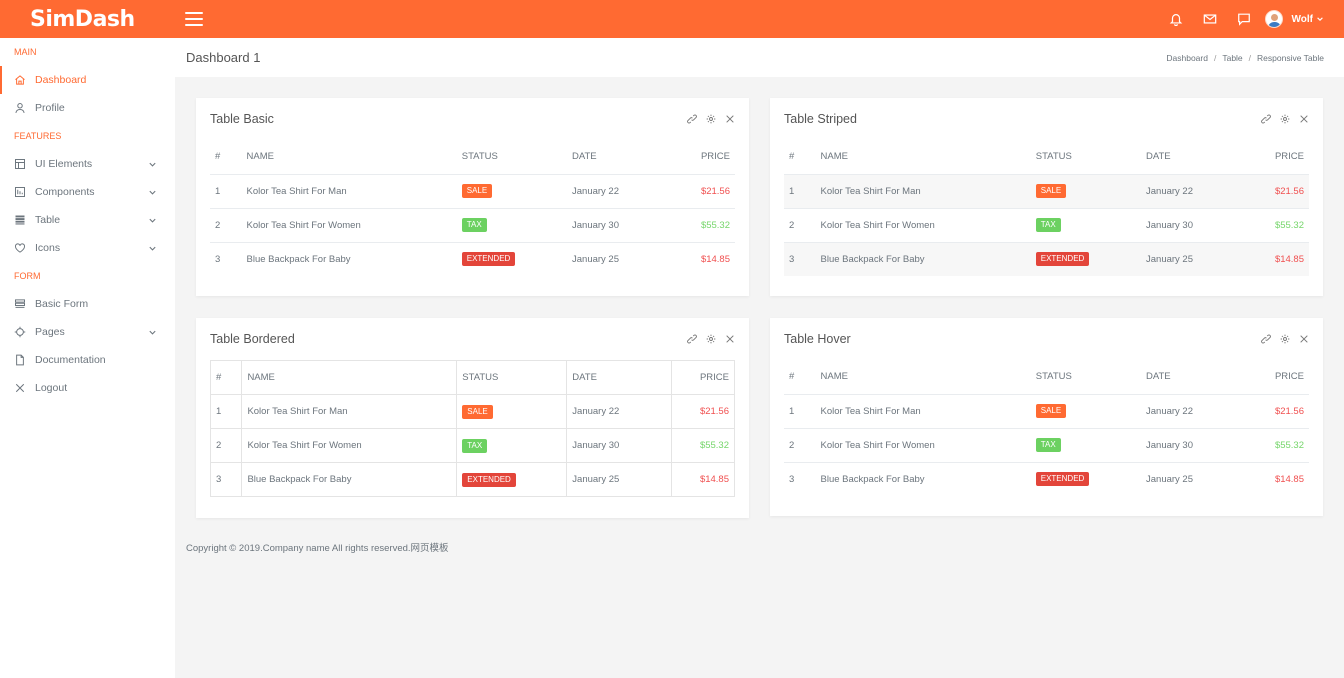 The image size is (1344, 678). What do you see at coordinates (1232, 58) in the screenshot?
I see `breadcrumb-item-table: Table` at bounding box center [1232, 58].